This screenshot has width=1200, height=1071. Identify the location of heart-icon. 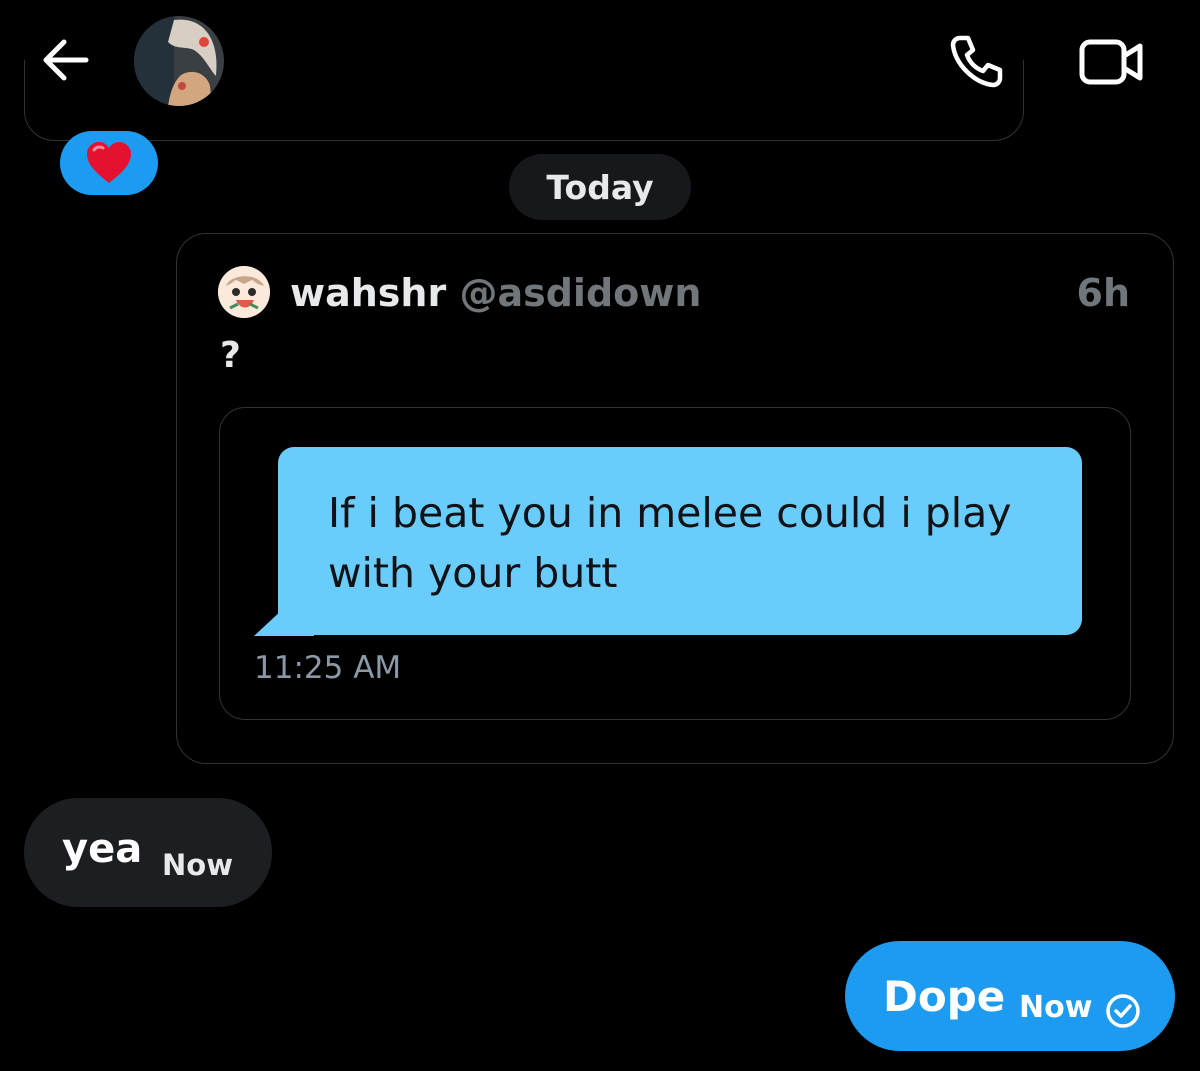
(109, 162).